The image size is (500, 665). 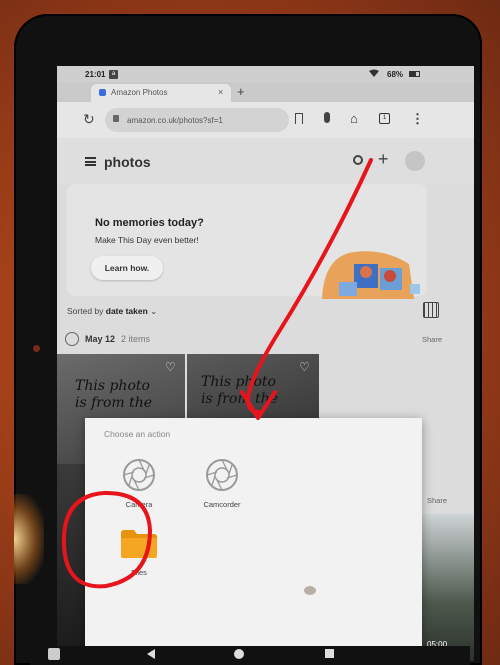 I want to click on camera-label: Camera, so click(x=139, y=504).